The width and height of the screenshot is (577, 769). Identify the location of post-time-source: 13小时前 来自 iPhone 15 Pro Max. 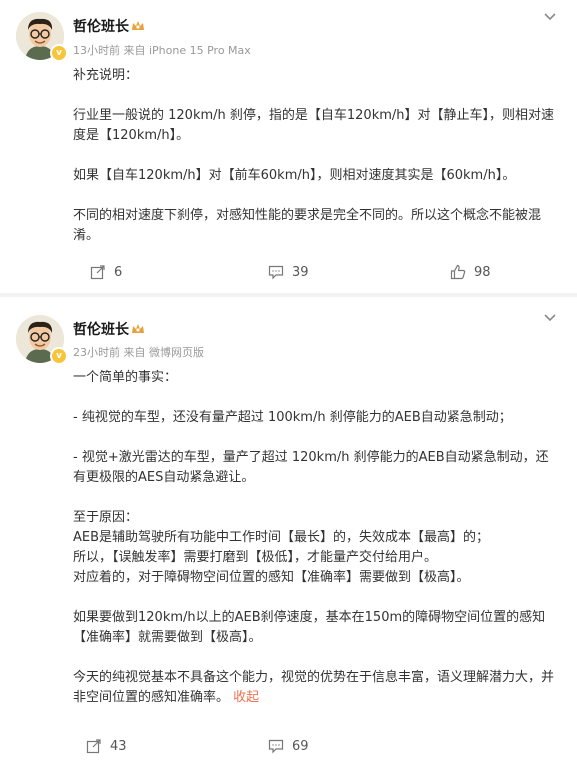
(162, 50).